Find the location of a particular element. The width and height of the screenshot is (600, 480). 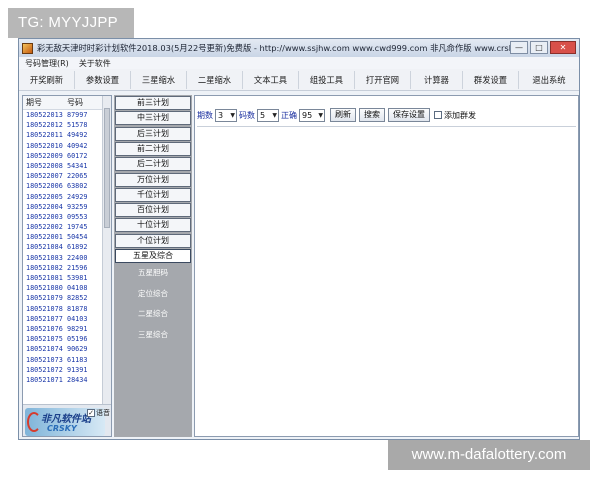

checkmark-icon: ✓ is located at coordinates (91, 413).